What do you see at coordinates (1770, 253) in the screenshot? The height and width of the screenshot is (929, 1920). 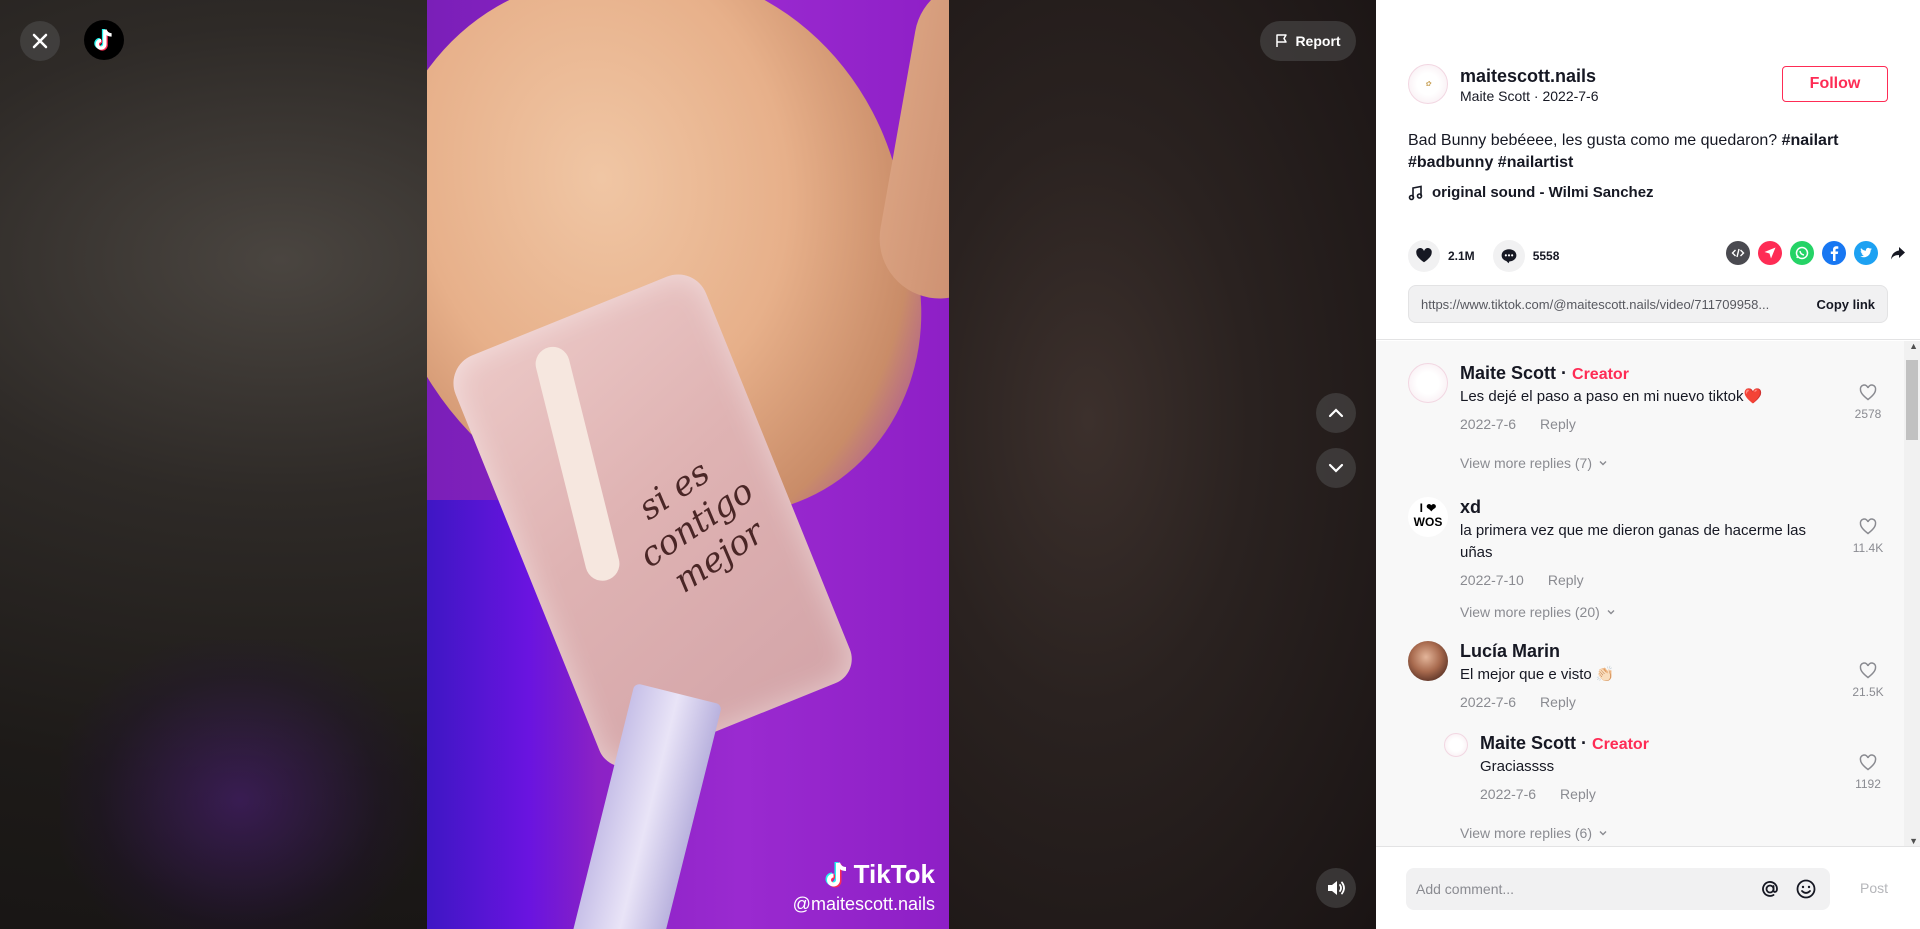 I see `send-to-friends-button` at bounding box center [1770, 253].